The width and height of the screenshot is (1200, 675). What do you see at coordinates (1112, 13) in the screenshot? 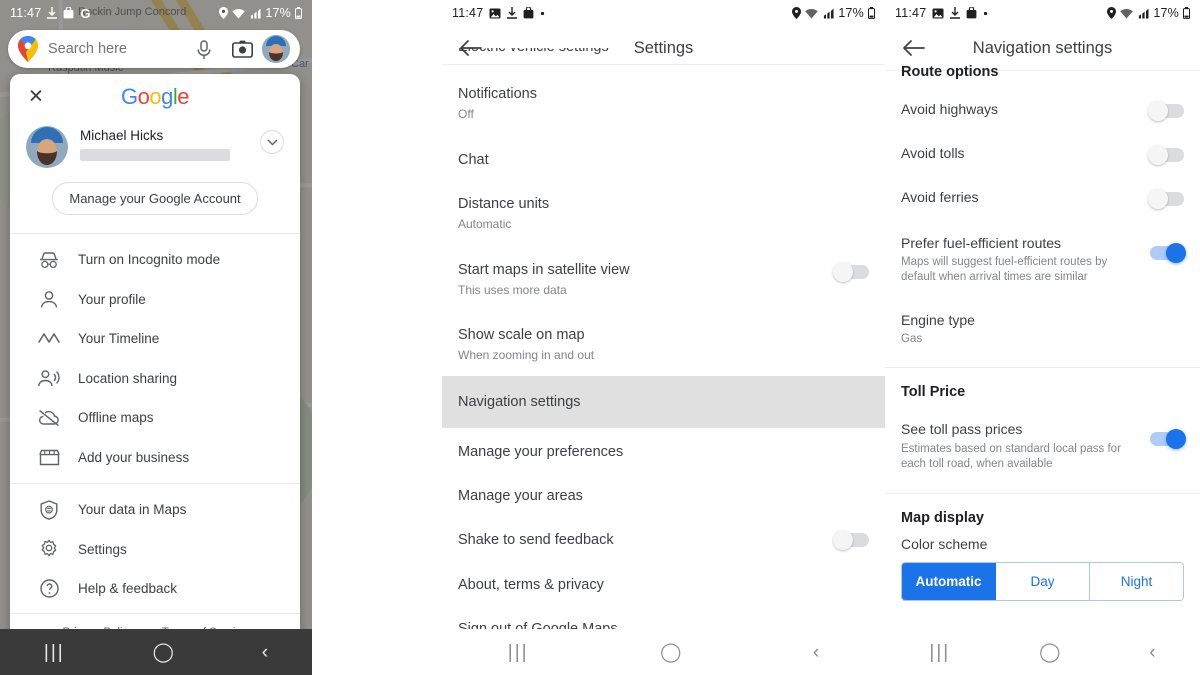
I see `location-pin-icon` at bounding box center [1112, 13].